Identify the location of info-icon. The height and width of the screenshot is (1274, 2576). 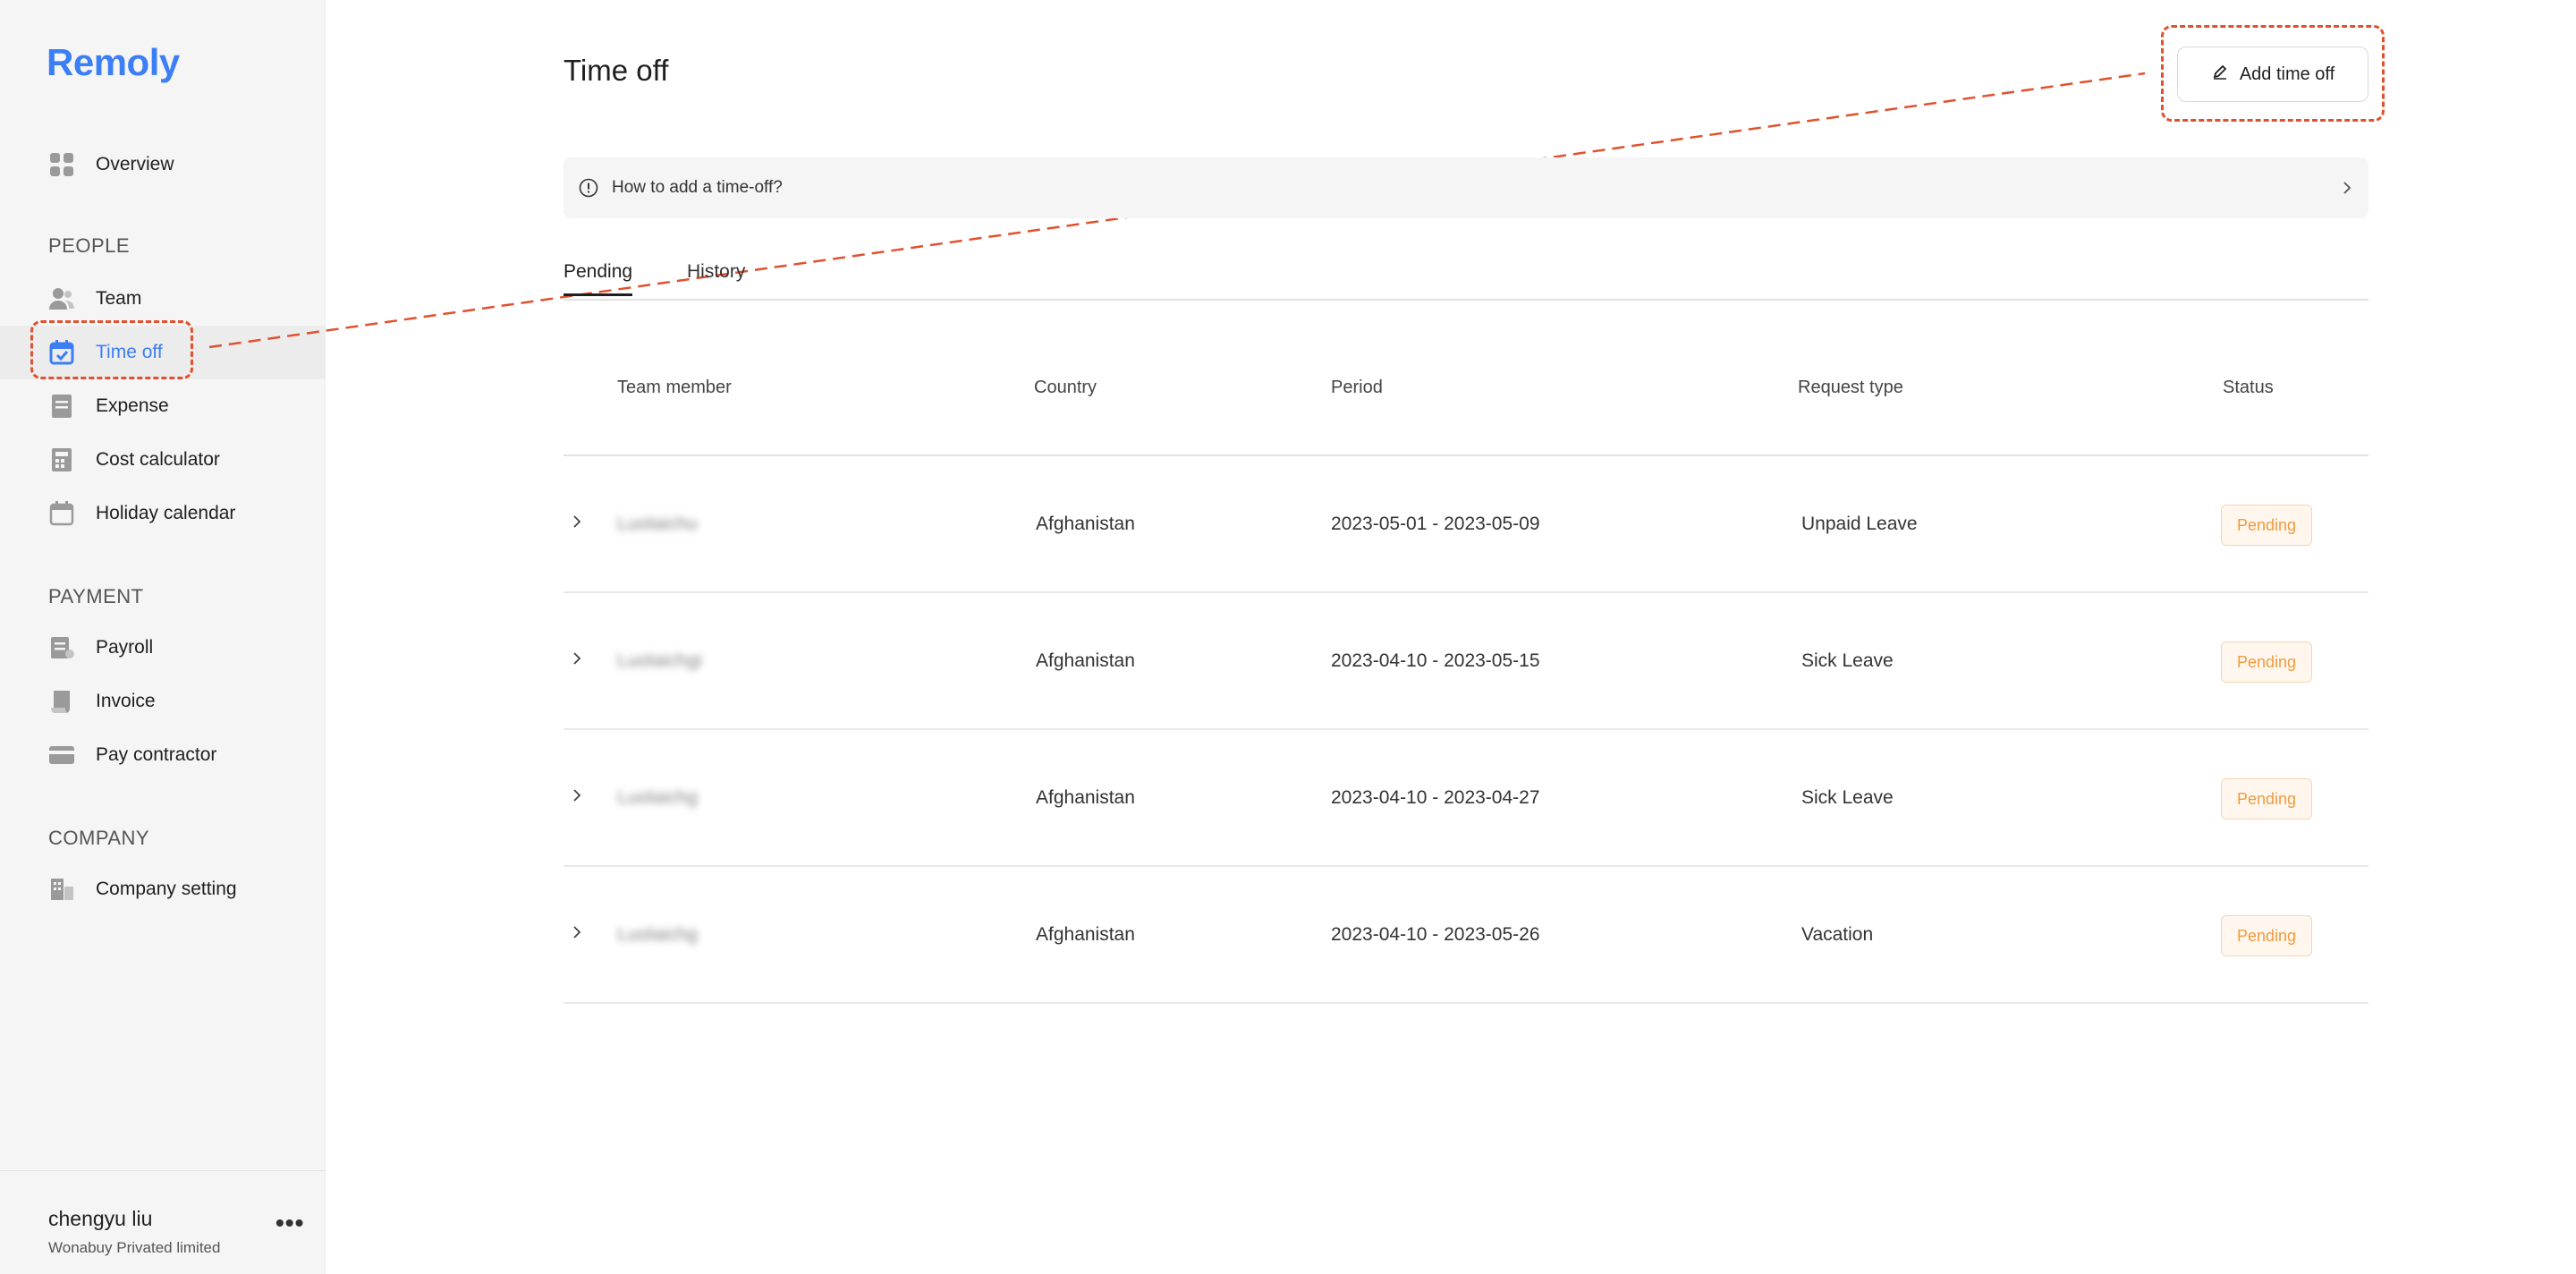
(588, 188).